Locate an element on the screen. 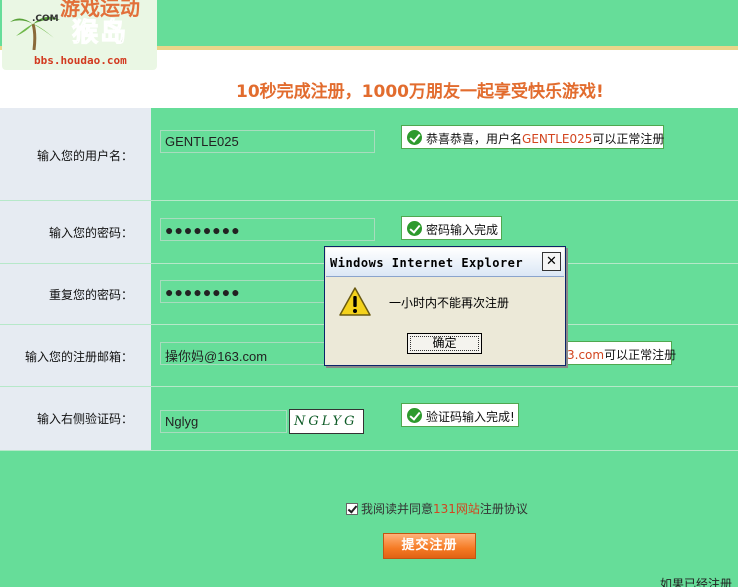 The height and width of the screenshot is (587, 738). email-label: 输入您的注册邮箱： is located at coordinates (78, 357).